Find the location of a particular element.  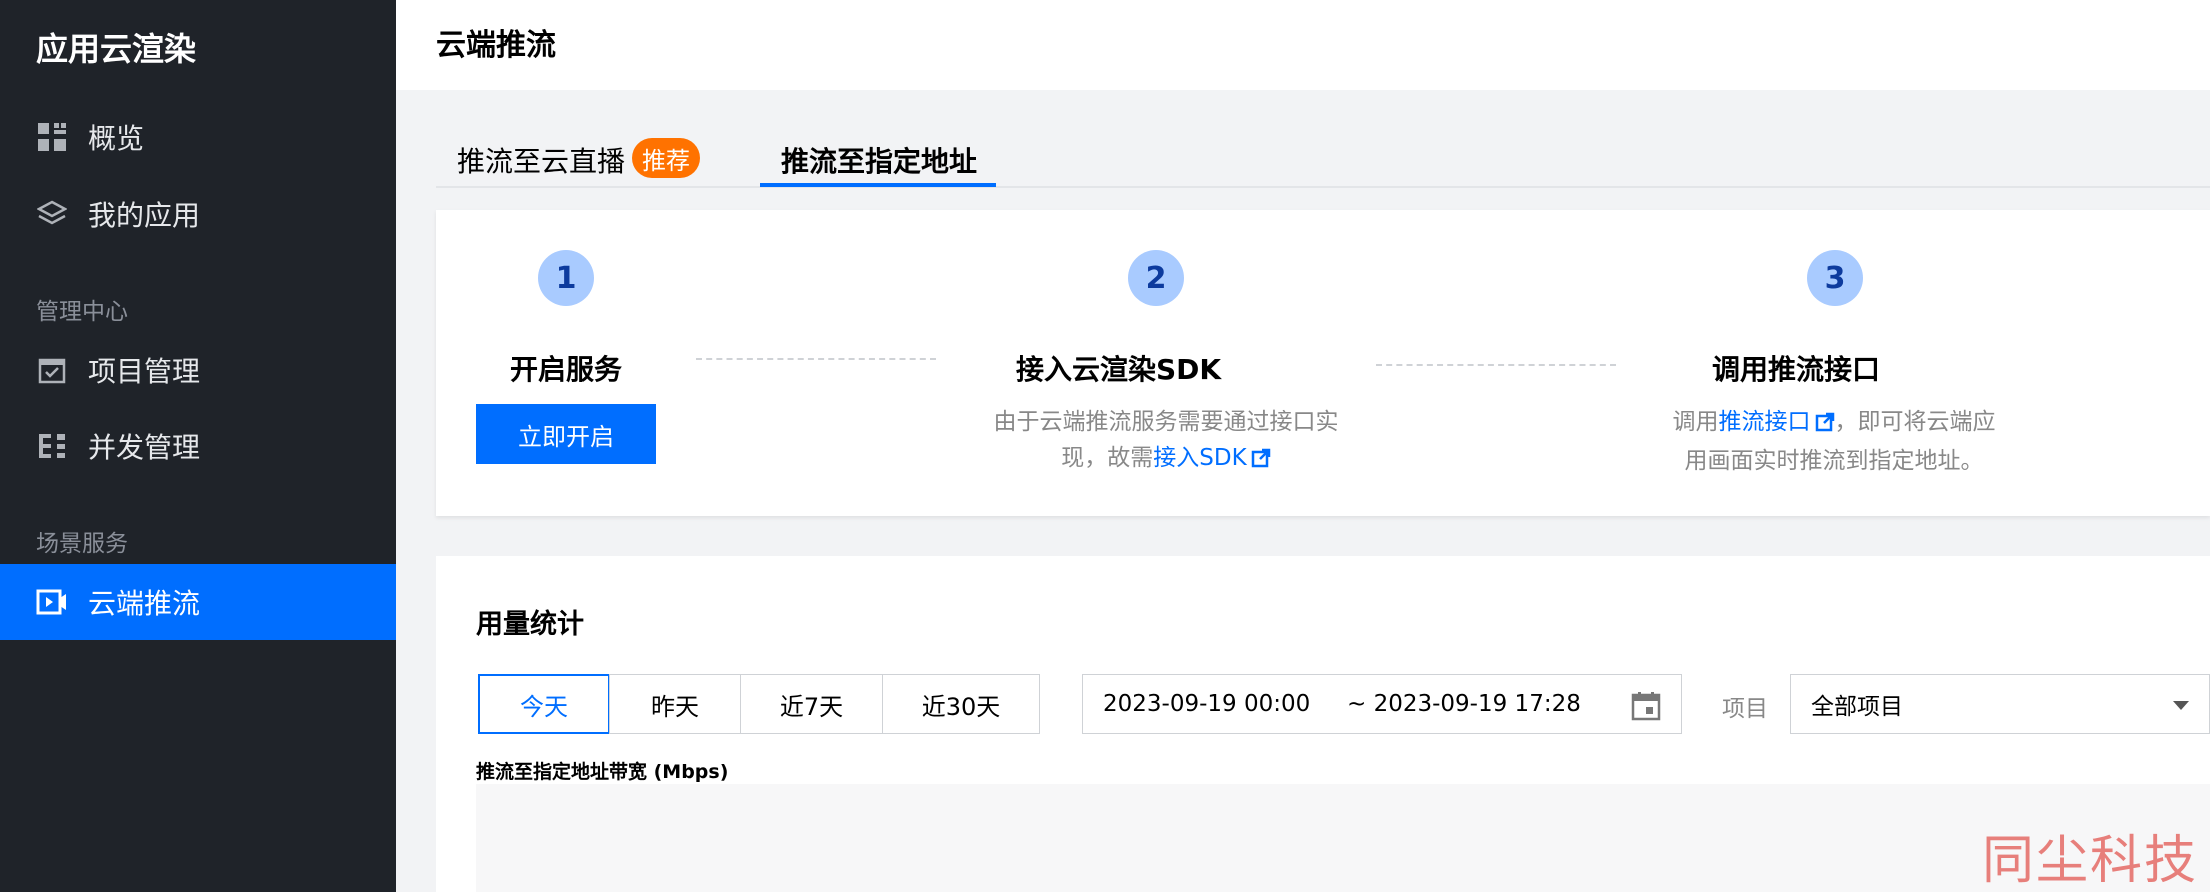

sidebar-item-concurrency-management: 并发管理 is located at coordinates (198, 446).